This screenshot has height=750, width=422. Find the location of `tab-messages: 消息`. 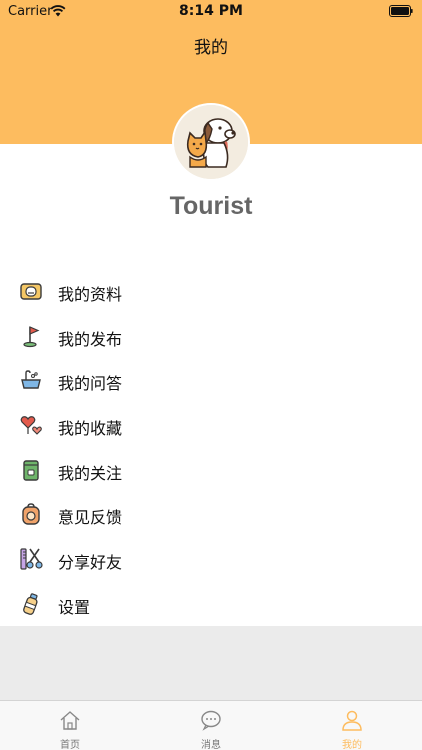

tab-messages: 消息 is located at coordinates (211, 725).